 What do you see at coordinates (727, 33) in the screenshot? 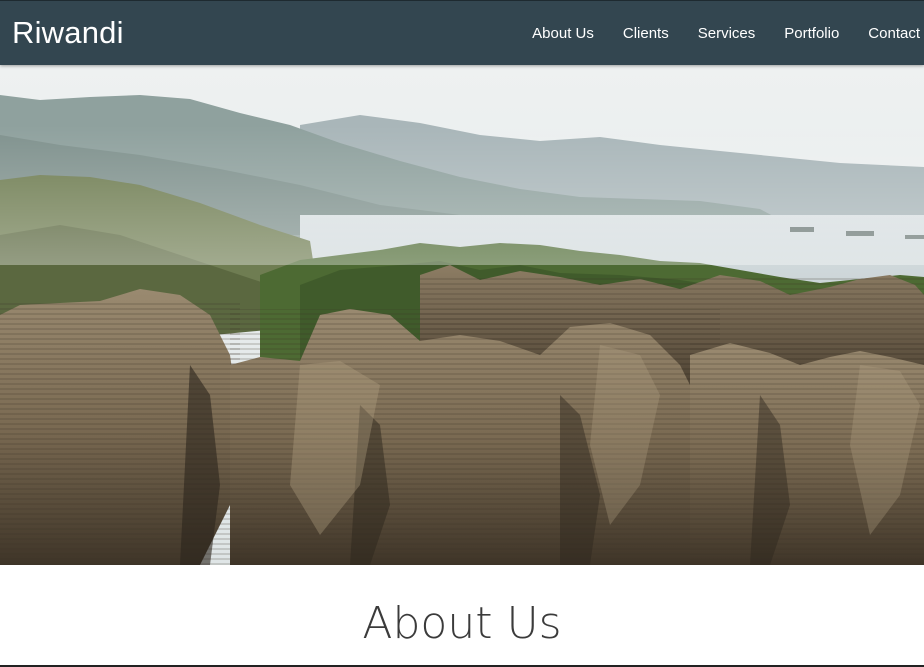
I see `nav-link-services: Services` at bounding box center [727, 33].